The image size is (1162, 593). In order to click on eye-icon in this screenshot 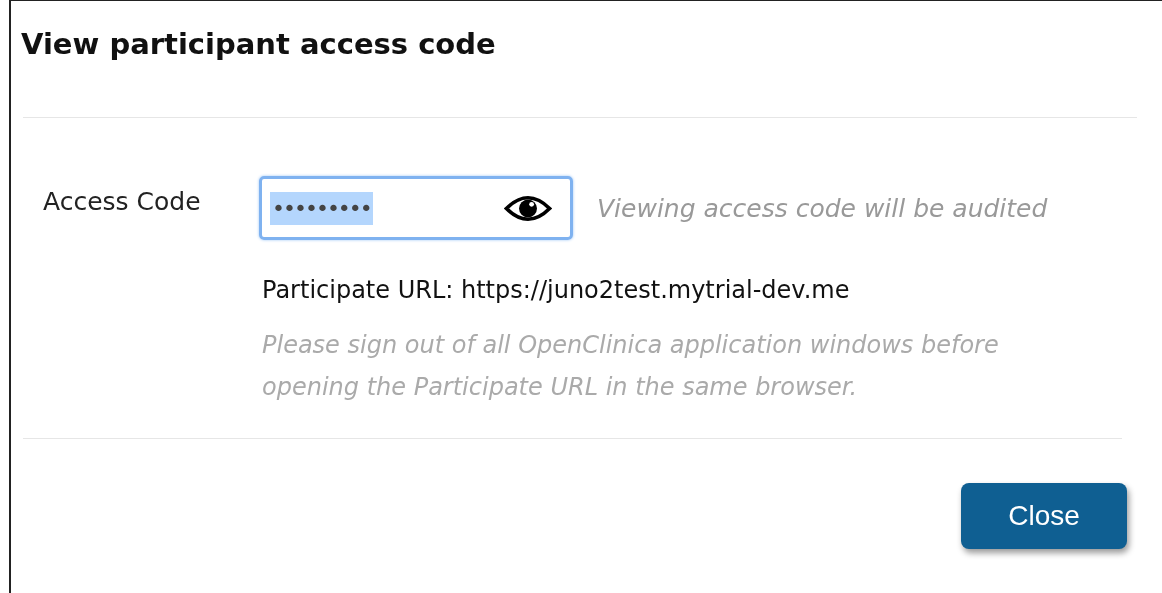, I will do `click(528, 208)`.